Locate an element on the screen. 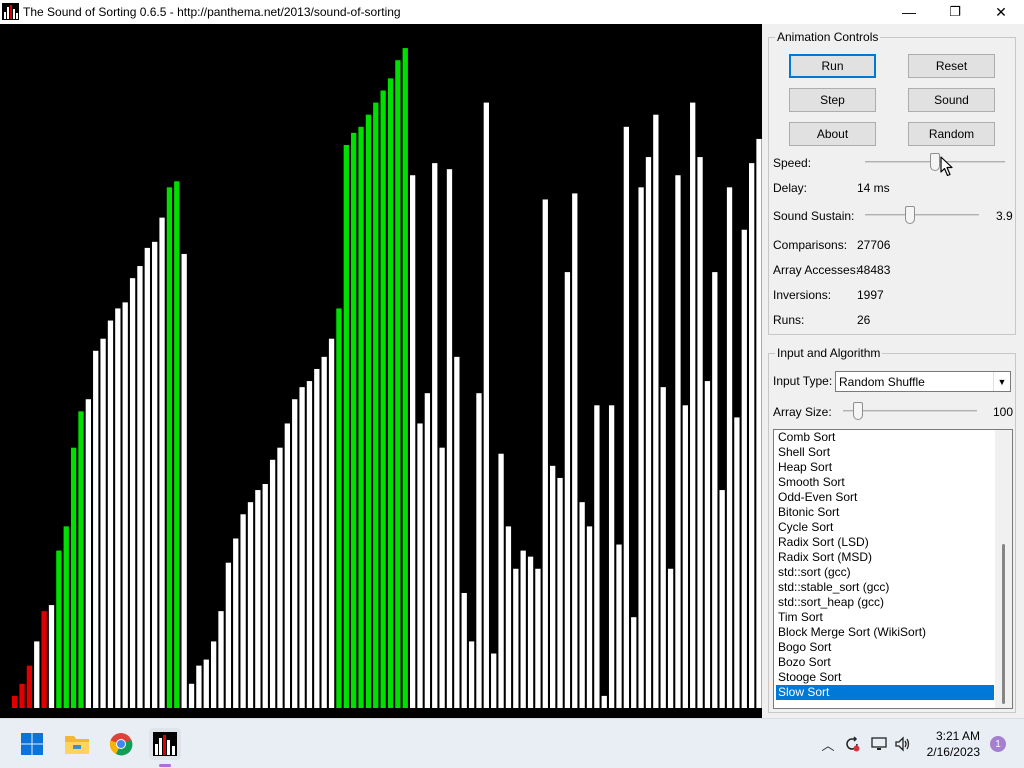  file-explorer-icon is located at coordinates (77, 744).